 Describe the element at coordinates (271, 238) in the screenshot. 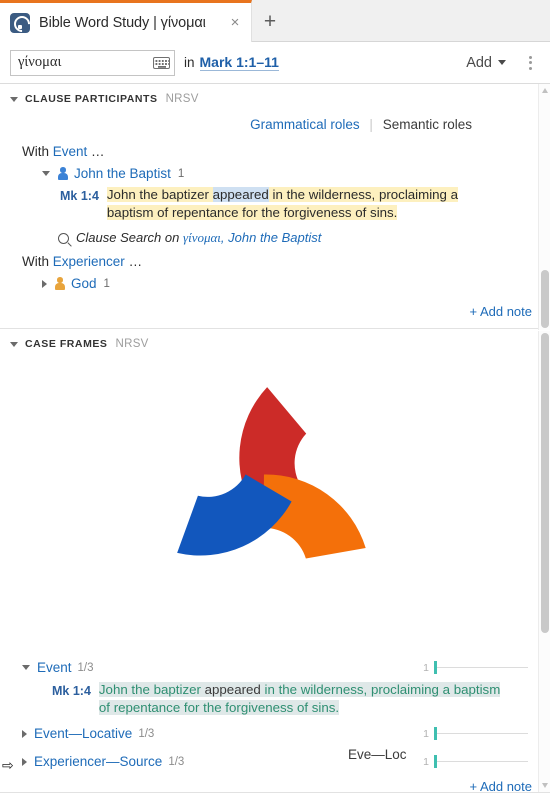

I see `clause-search-target: , John the Baptist` at that location.